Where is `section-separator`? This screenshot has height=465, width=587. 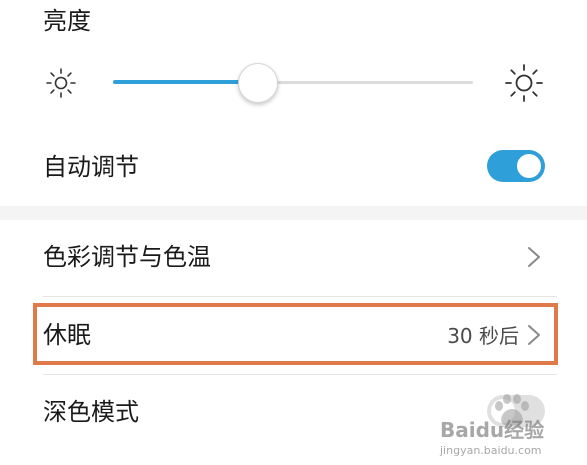
section-separator is located at coordinates (293, 213).